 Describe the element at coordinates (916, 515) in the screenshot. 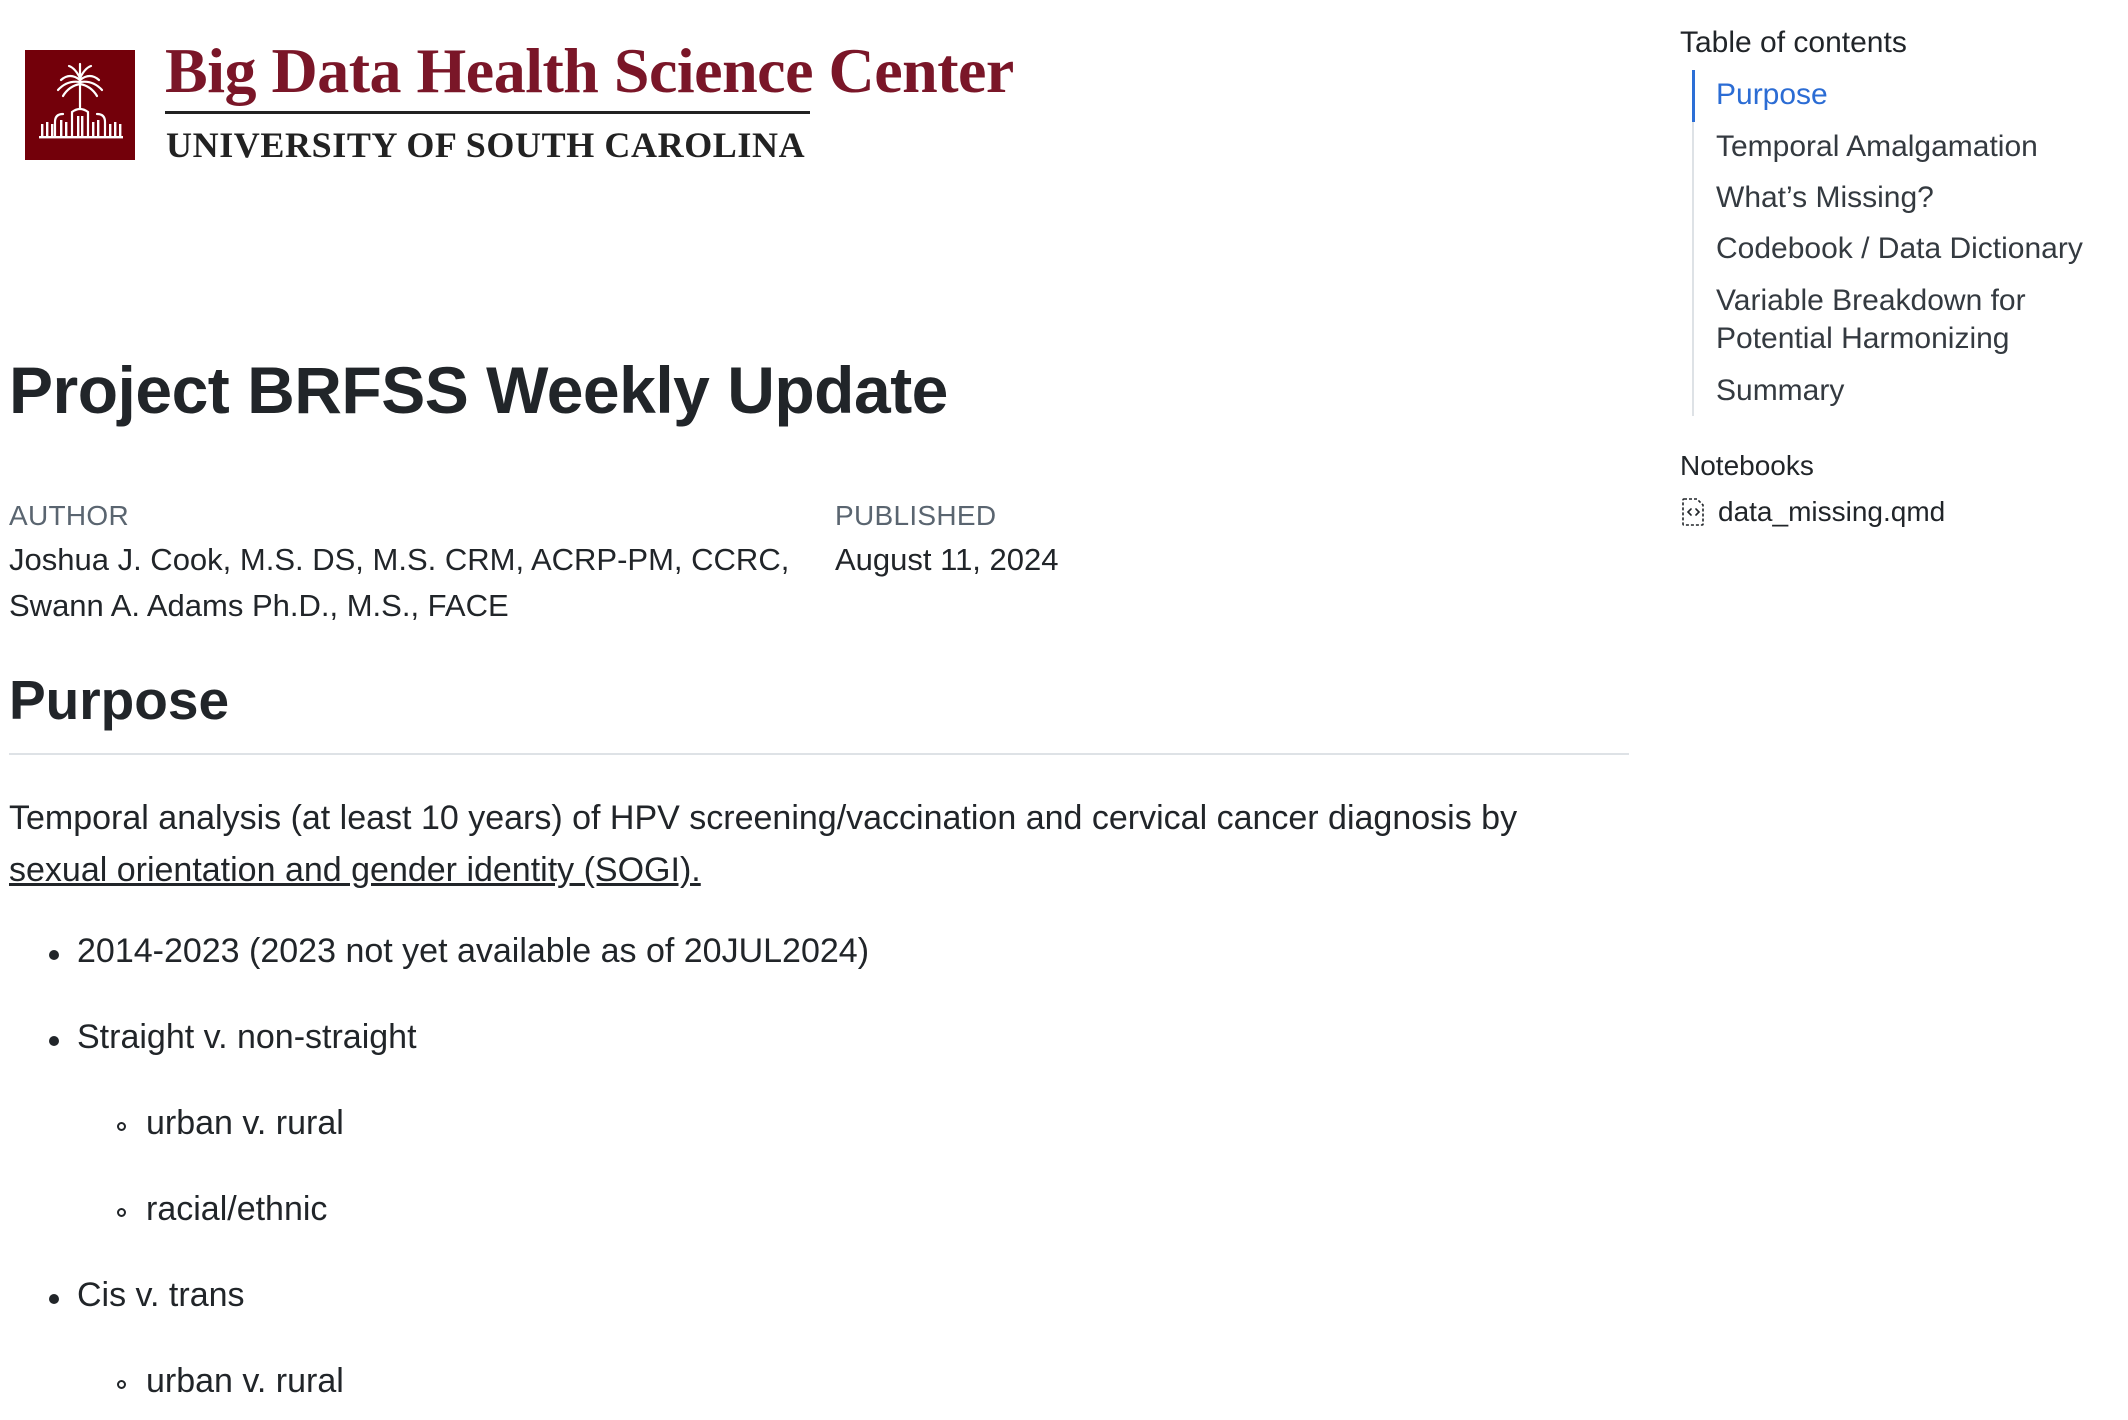

I see `published-label: PUBLISHED` at that location.